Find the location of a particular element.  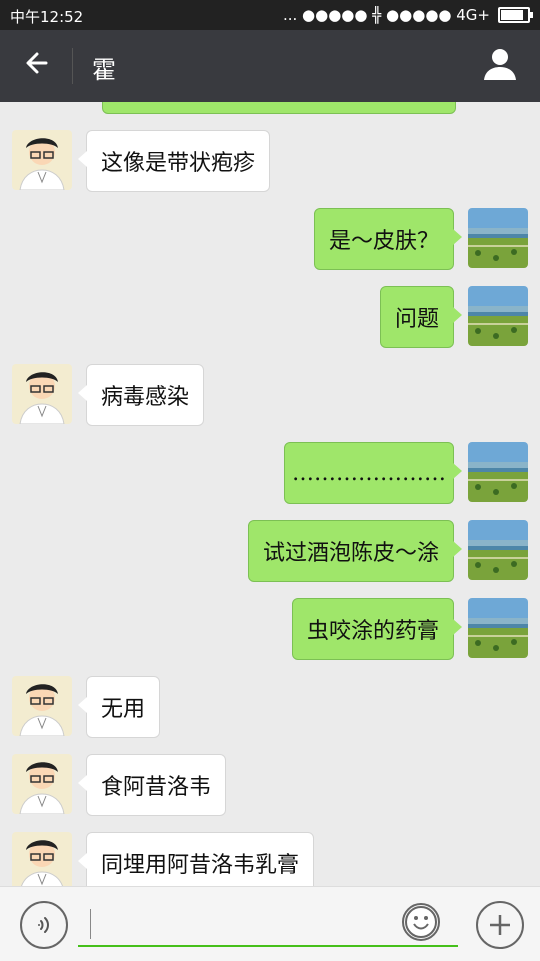

status-time: 中午12:52 is located at coordinates (47, 17).